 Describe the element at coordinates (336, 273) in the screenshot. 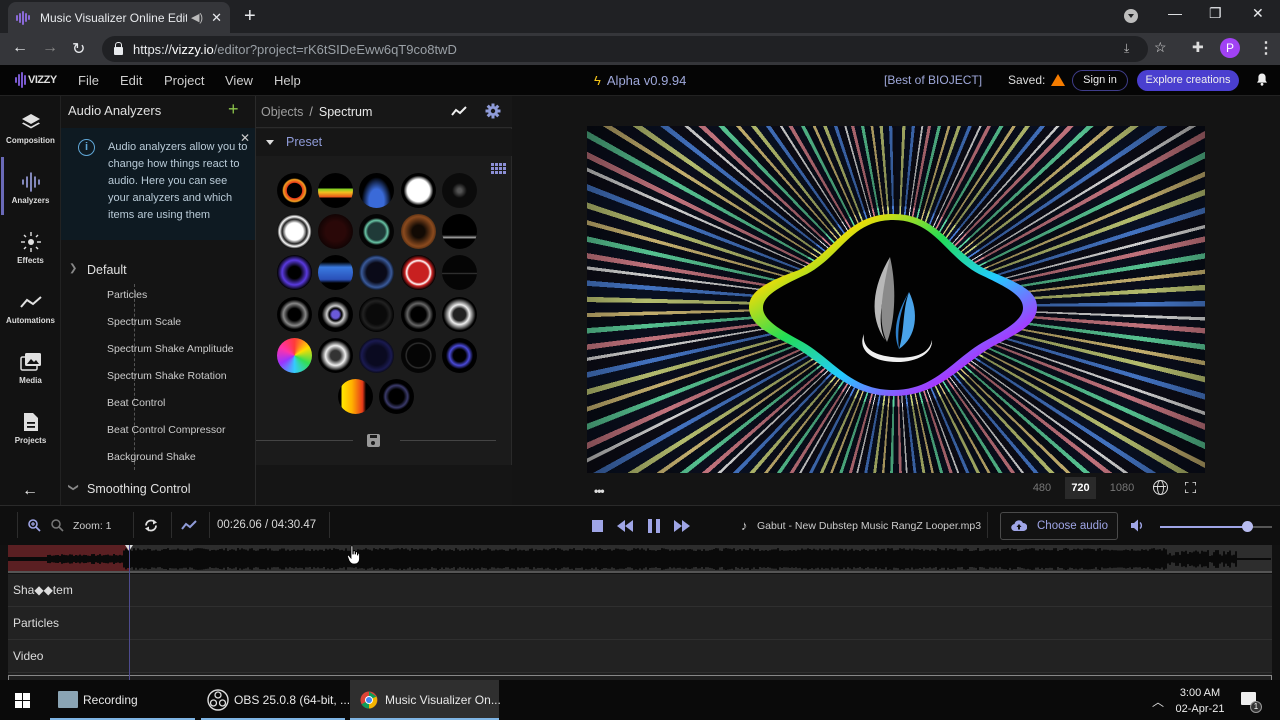

I see `preset-blue-wave-fill` at that location.